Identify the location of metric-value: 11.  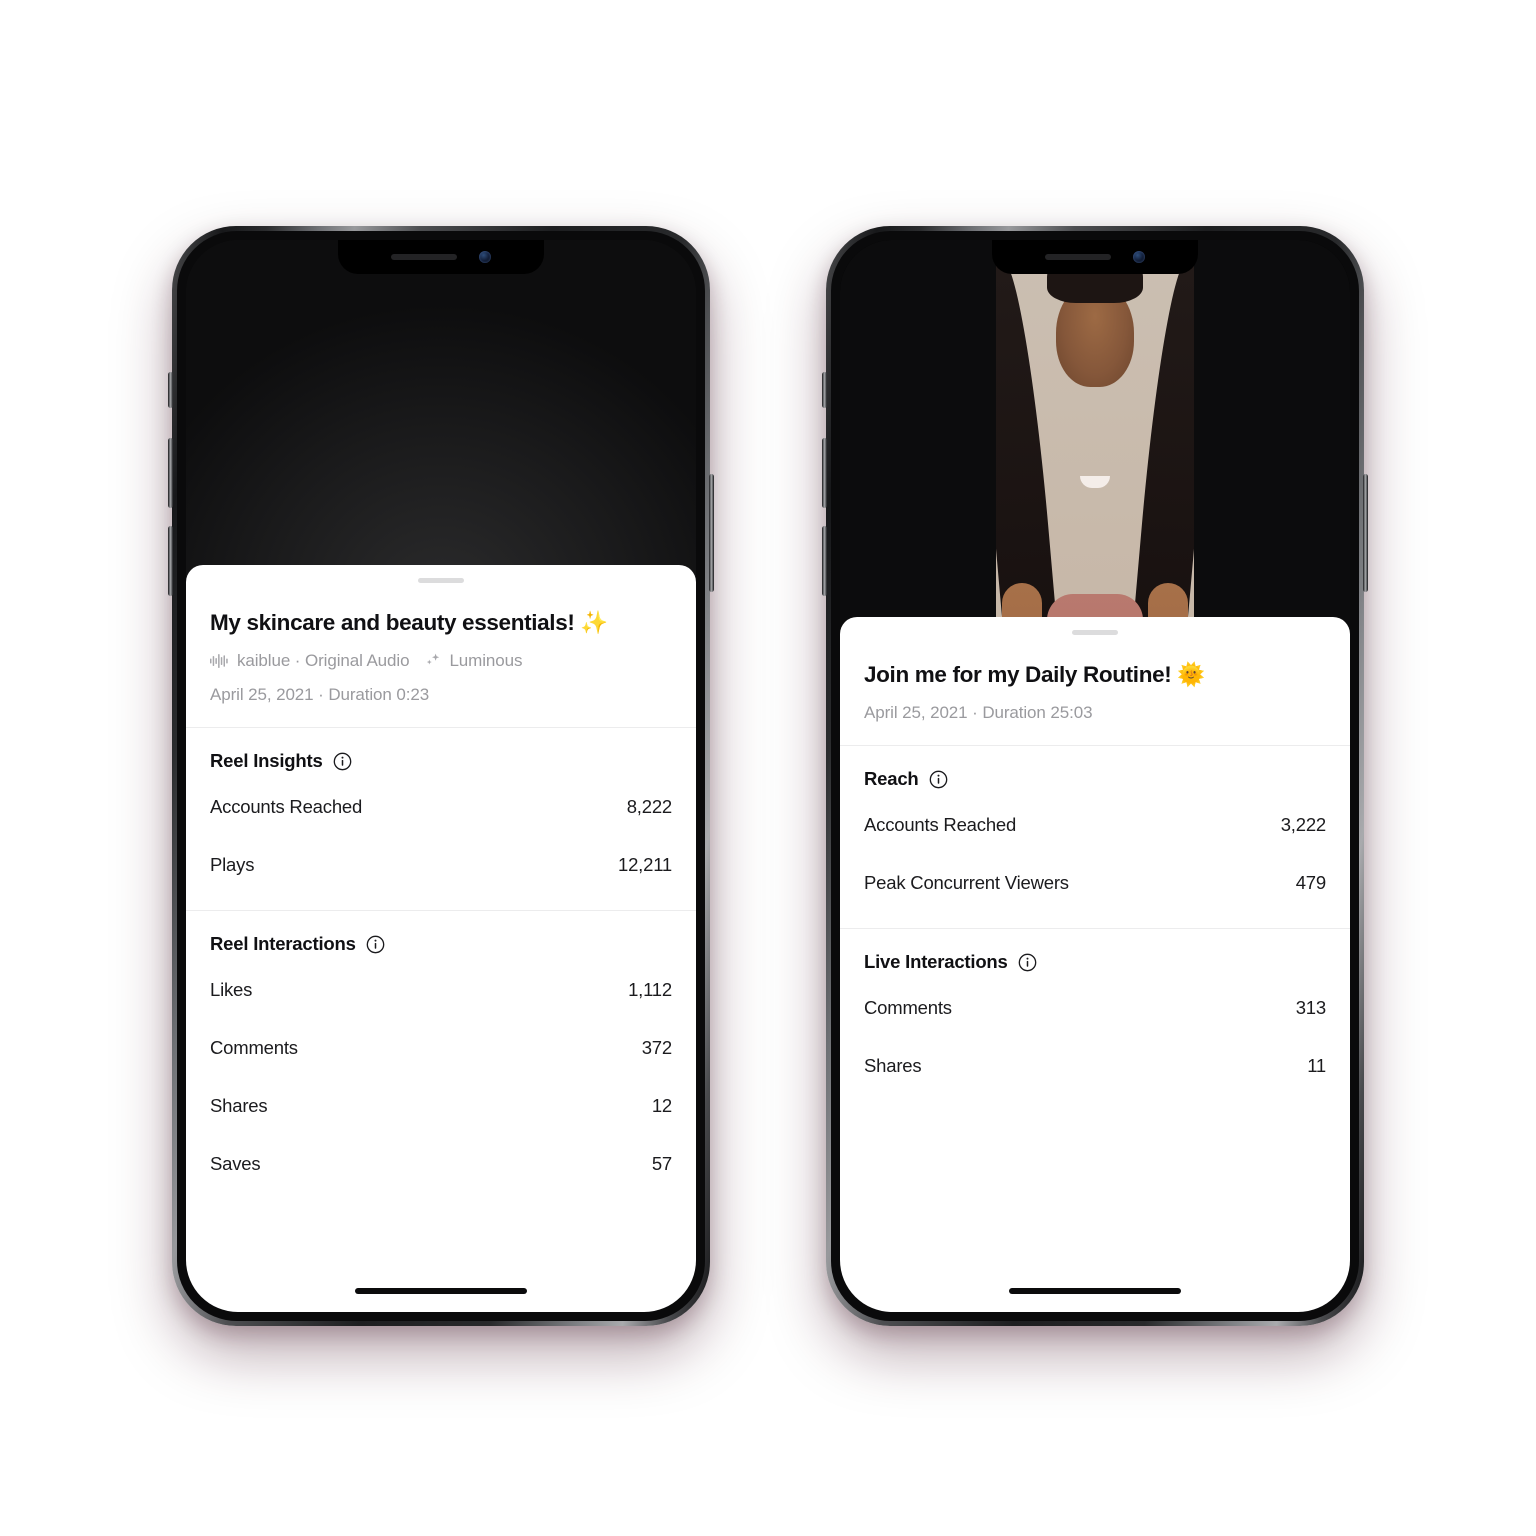
(1316, 1066).